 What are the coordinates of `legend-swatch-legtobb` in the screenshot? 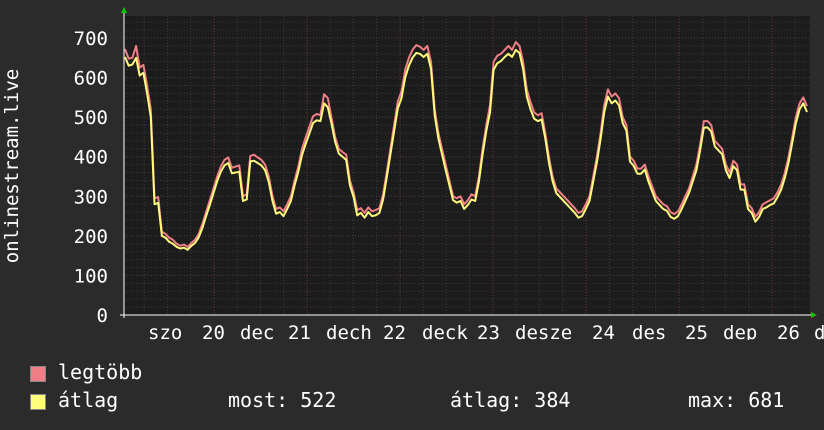 It's located at (38, 374).